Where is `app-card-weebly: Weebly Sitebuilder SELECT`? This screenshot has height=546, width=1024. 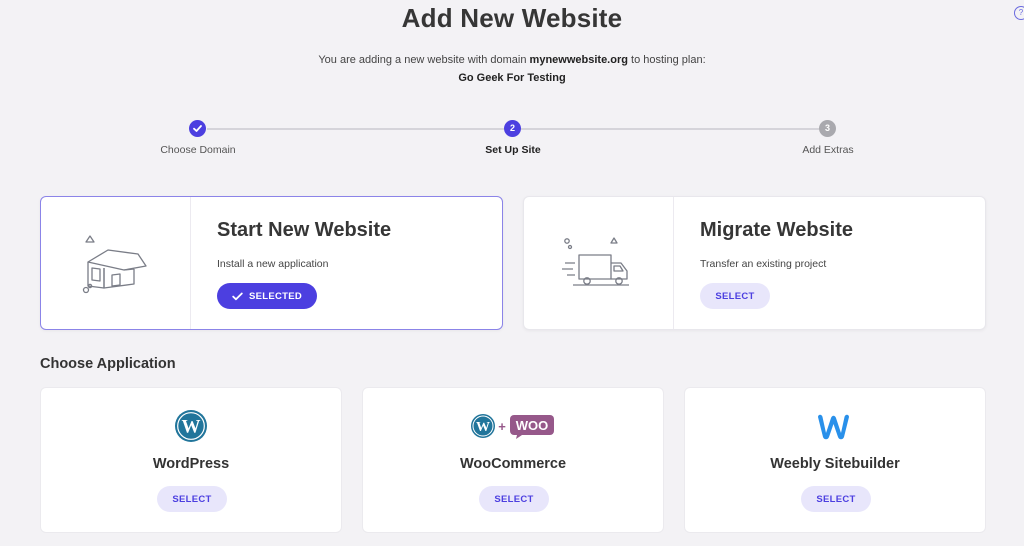 app-card-weebly: Weebly Sitebuilder SELECT is located at coordinates (835, 460).